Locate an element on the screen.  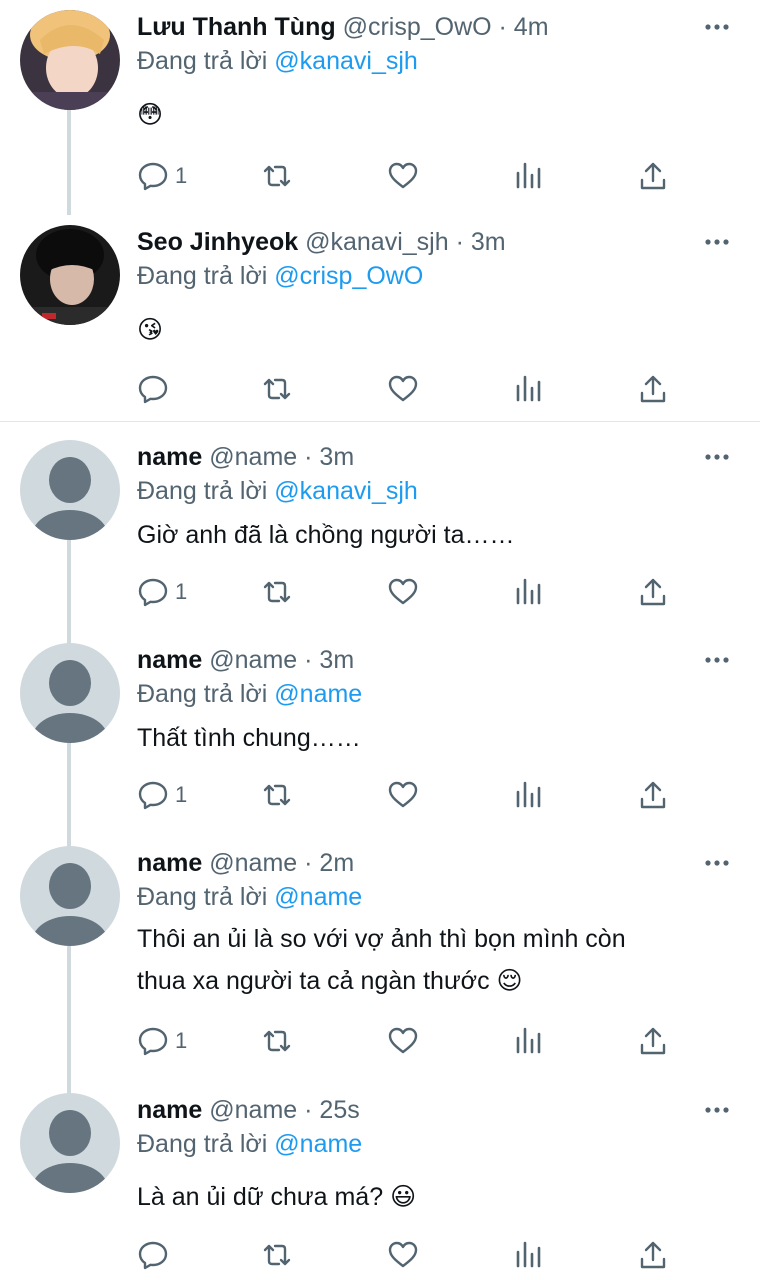
display-name: Lưu Thanh Tùng is located at coordinates (236, 27).